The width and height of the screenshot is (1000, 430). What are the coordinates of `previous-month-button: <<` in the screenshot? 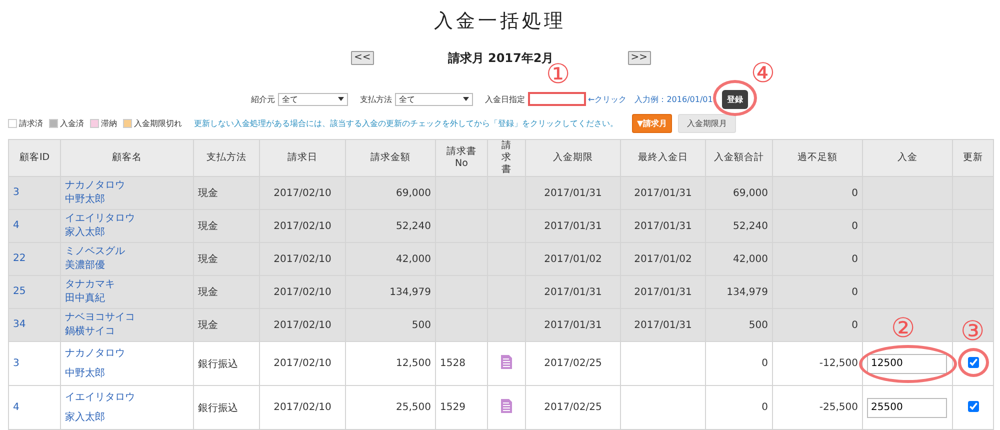 It's located at (362, 58).